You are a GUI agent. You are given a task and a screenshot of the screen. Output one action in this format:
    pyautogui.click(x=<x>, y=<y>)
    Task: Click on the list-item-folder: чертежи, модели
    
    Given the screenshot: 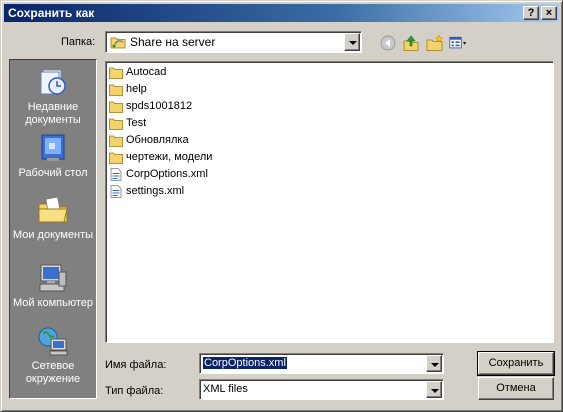 What is the action you would take?
    pyautogui.click(x=208, y=158)
    